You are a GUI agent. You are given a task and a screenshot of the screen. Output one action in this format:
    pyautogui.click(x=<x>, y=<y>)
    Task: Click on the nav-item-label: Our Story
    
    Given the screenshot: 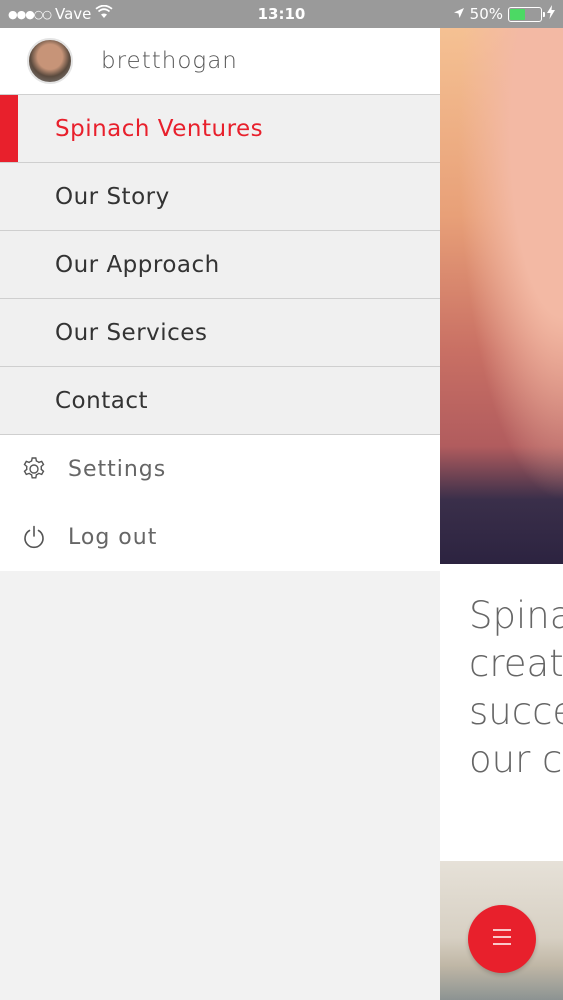 What is the action you would take?
    pyautogui.click(x=112, y=196)
    